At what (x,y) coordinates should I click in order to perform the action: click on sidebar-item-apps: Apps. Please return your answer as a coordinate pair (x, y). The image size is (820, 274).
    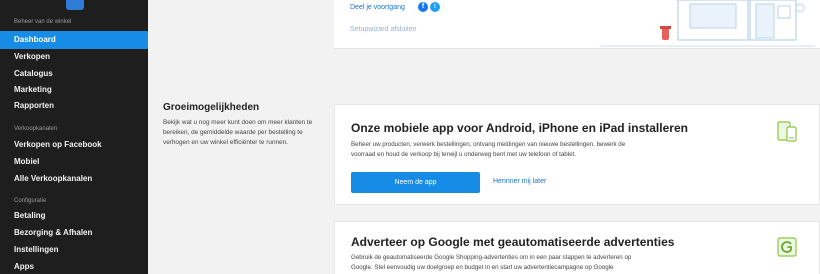
    Looking at the image, I should click on (74, 266).